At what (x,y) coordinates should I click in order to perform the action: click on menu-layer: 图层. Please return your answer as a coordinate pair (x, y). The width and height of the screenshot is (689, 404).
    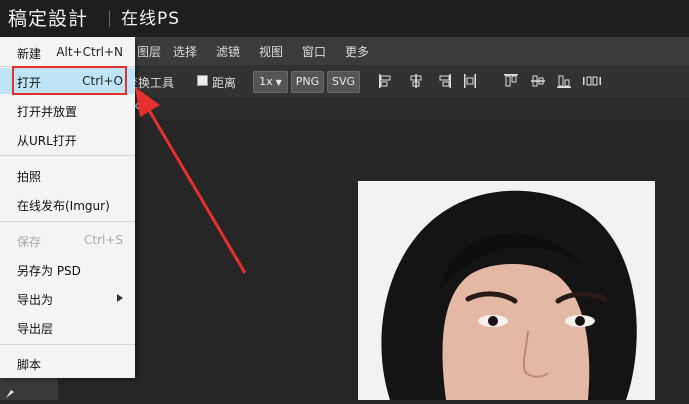
    Looking at the image, I should click on (149, 51).